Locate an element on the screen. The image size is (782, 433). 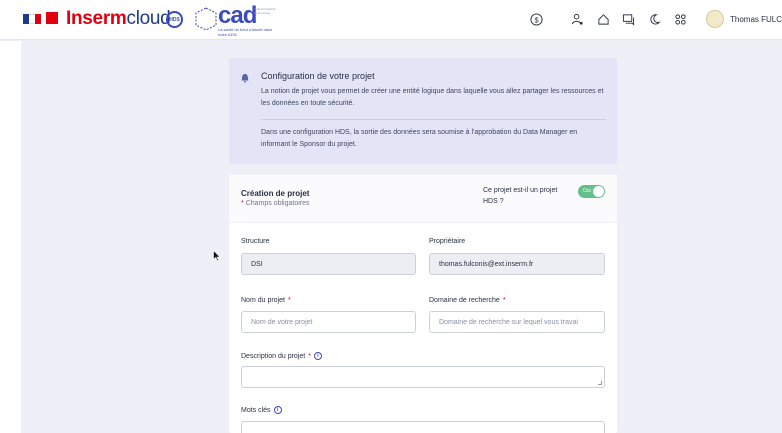
project-name-label: Nom du projet * is located at coordinates (266, 300).